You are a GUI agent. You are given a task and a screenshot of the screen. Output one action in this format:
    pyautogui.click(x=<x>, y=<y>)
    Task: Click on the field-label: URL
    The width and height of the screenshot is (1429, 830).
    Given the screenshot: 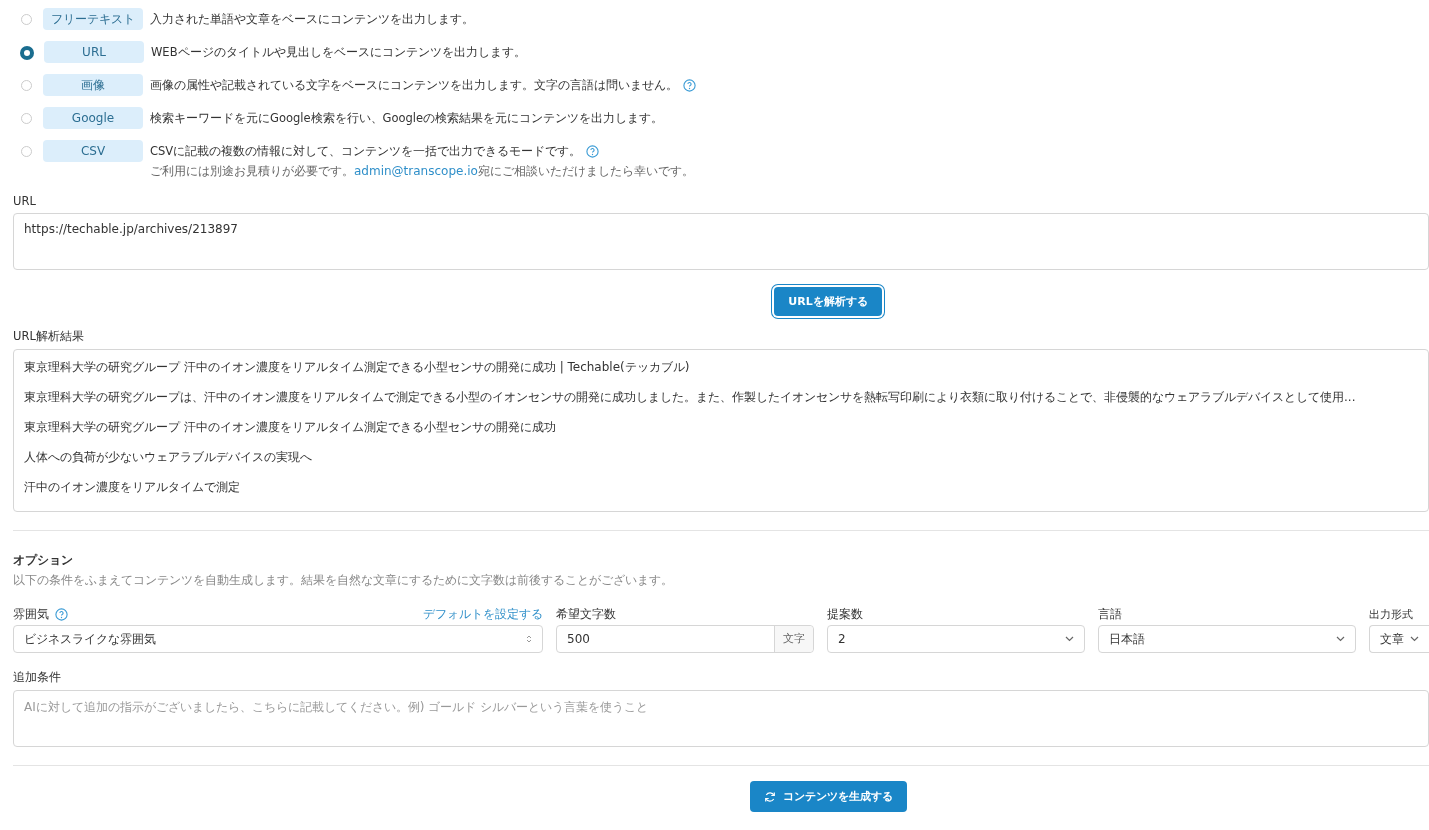 What is the action you would take?
    pyautogui.click(x=25, y=201)
    